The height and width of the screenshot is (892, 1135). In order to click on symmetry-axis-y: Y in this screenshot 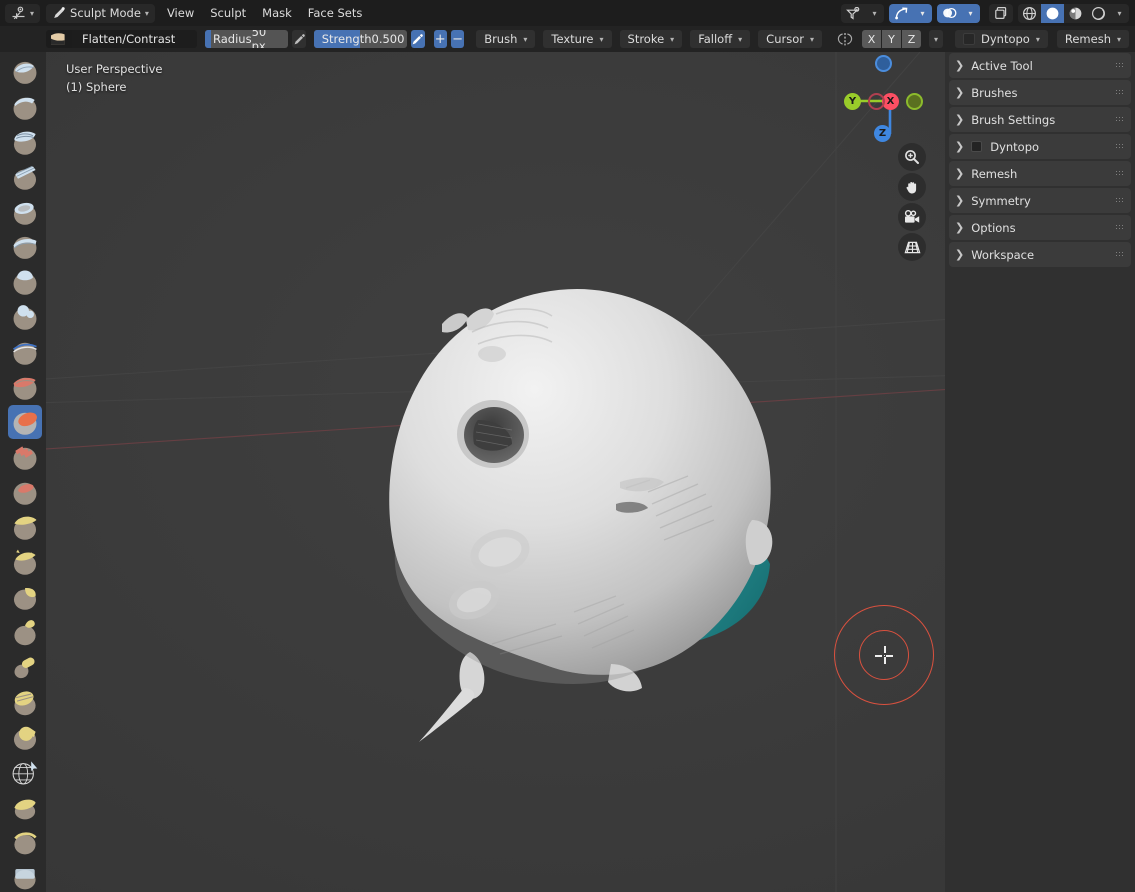, I will do `click(891, 39)`.